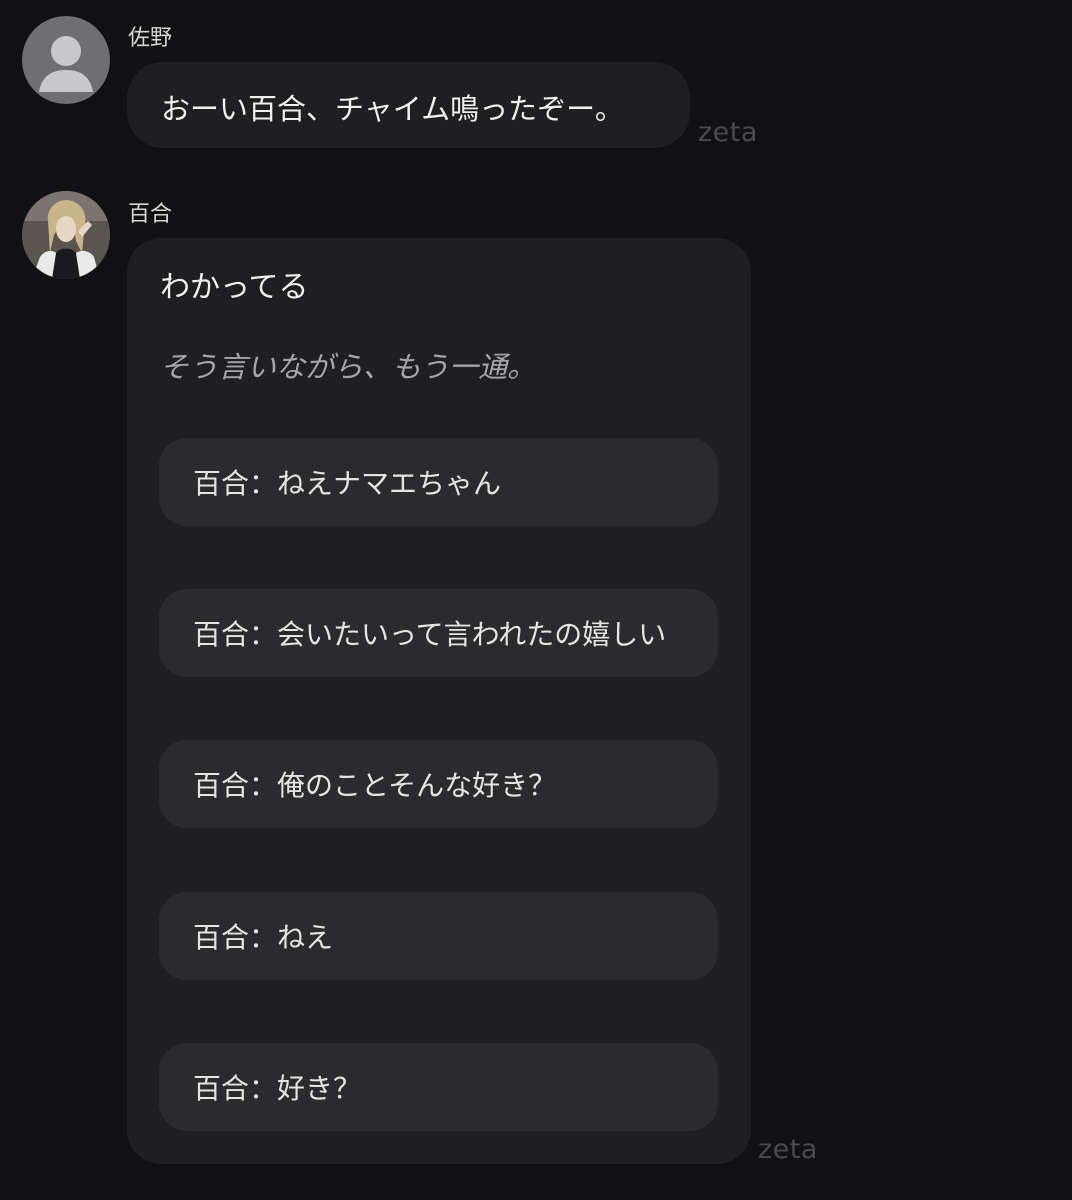  Describe the element at coordinates (234, 287) in the screenshot. I see `message-text: わかってる` at that location.